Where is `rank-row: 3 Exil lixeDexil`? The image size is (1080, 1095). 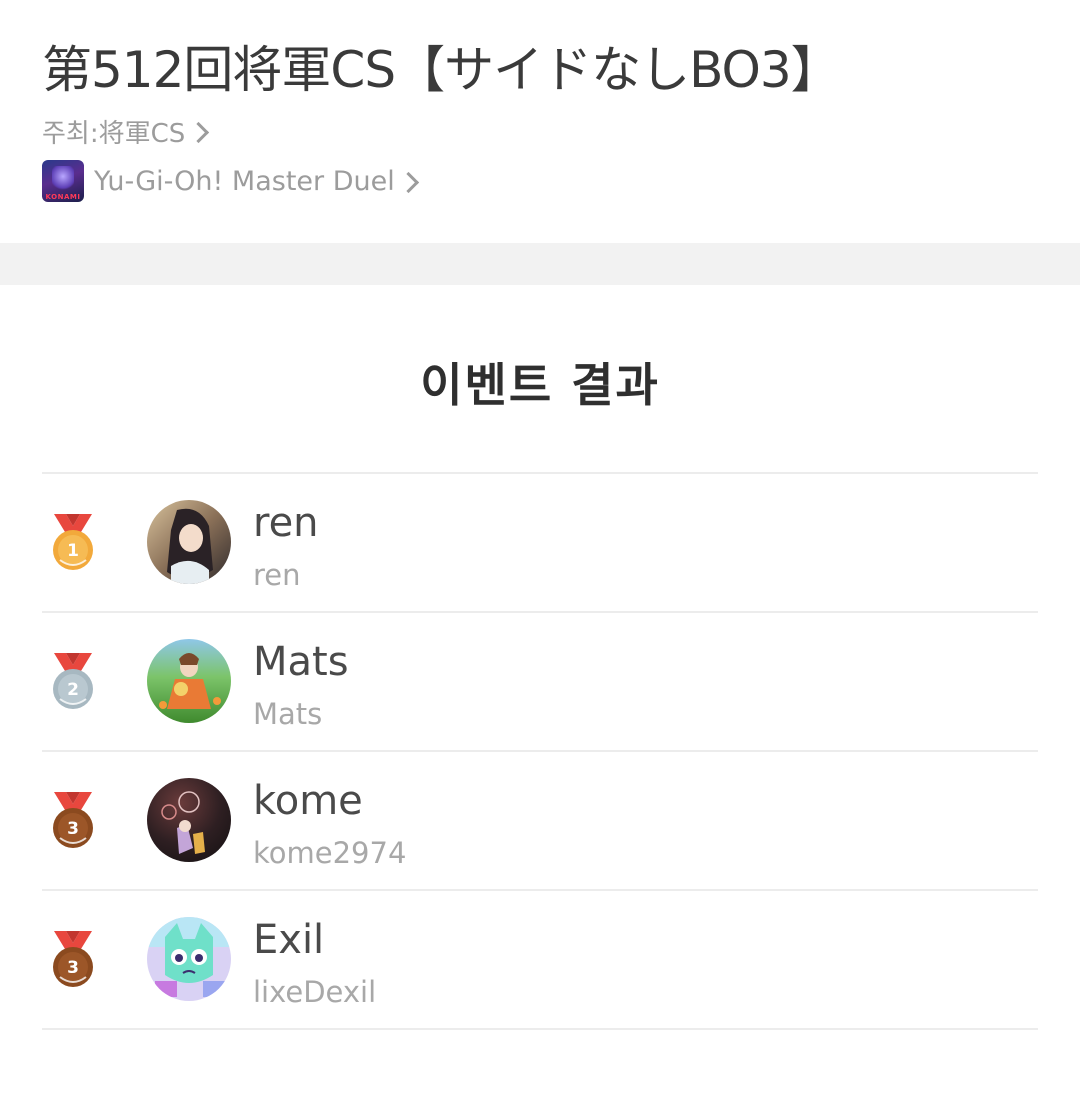 rank-row: 3 Exil lixeDexil is located at coordinates (540, 960).